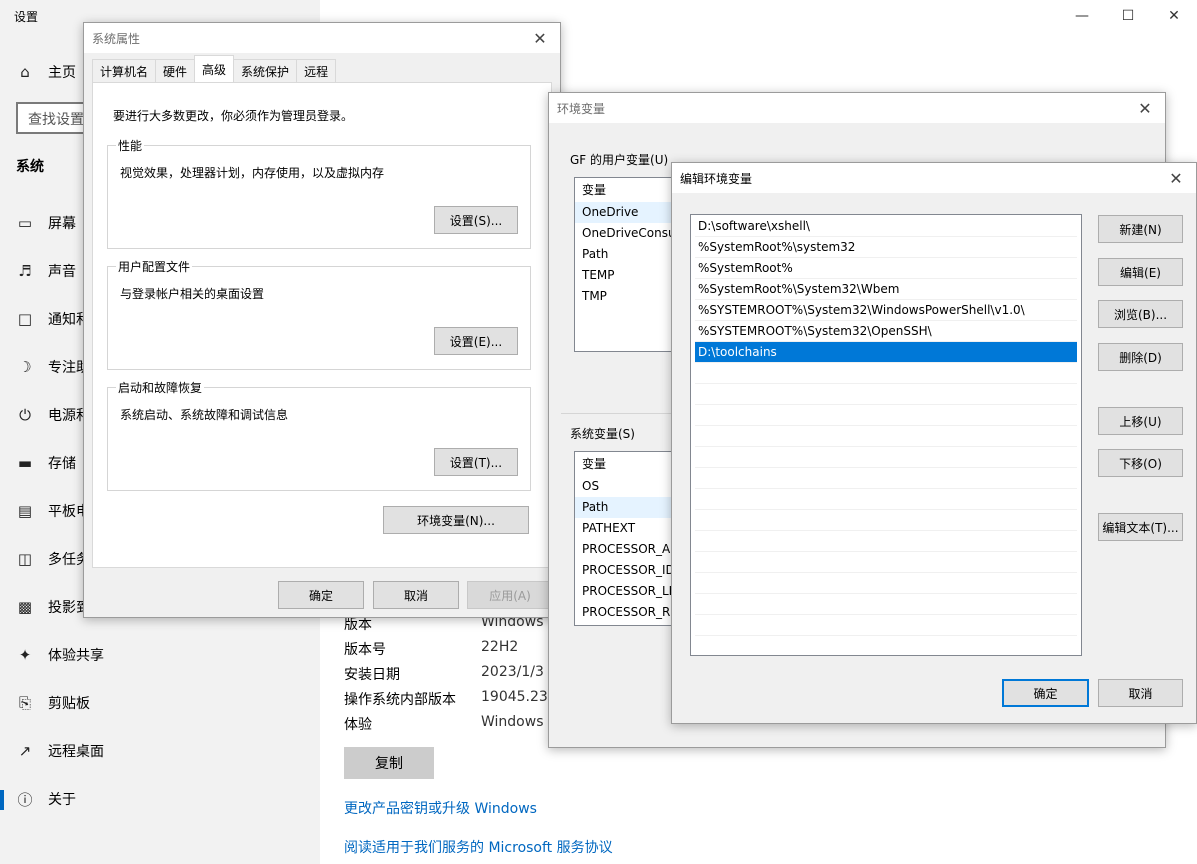 This screenshot has height=864, width=1197. I want to click on nav-item-multitask: ◫ 多任务, so click(53, 559).